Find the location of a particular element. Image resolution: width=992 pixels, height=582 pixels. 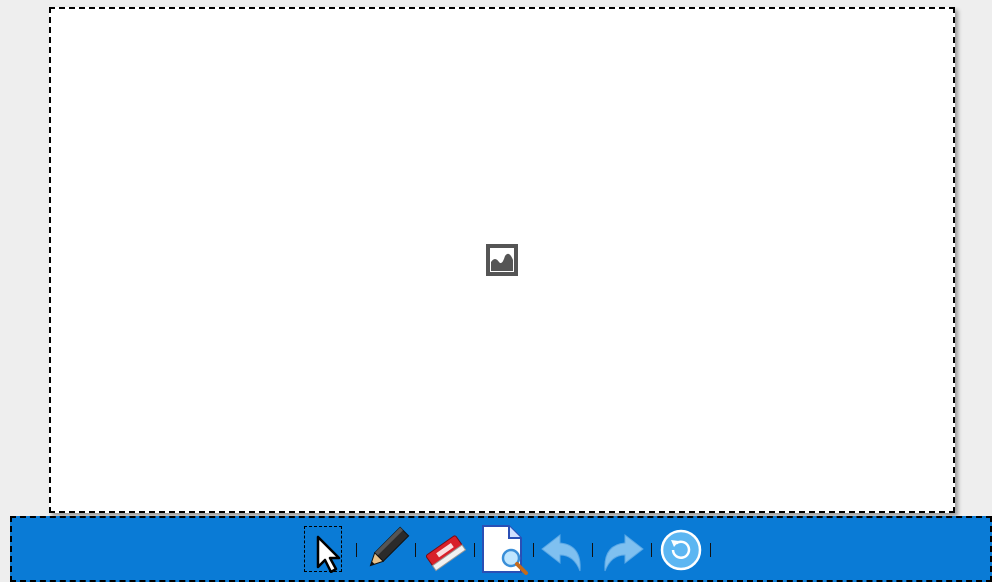

pencil-icon is located at coordinates (386, 550).